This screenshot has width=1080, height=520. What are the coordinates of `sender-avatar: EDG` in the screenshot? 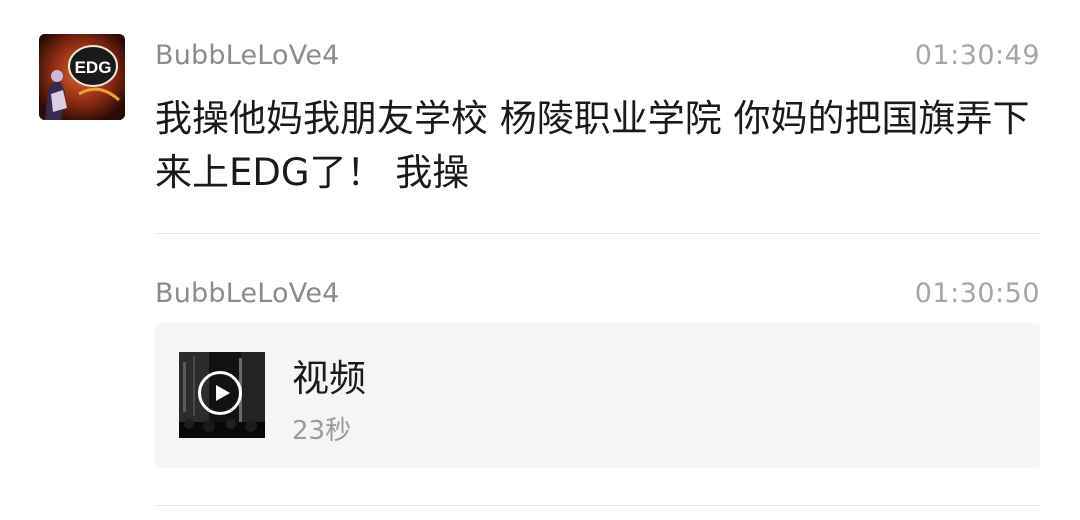 It's located at (82, 77).